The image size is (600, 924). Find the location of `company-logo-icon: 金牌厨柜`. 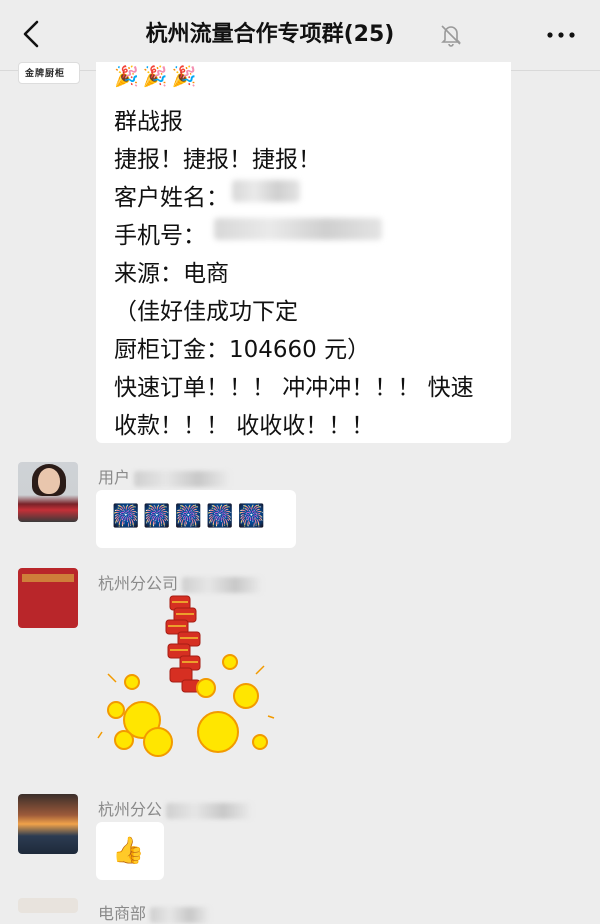

company-logo-icon: 金牌厨柜 is located at coordinates (45, 74).